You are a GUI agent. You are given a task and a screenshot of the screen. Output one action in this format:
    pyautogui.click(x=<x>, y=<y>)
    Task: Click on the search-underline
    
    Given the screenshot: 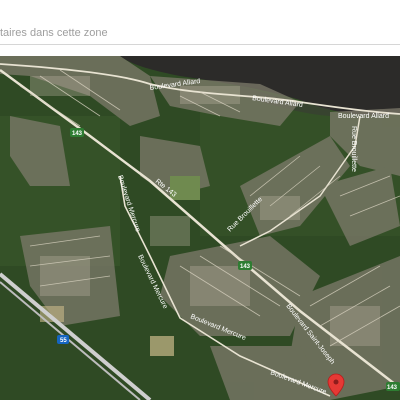 What is the action you would take?
    pyautogui.click(x=200, y=44)
    